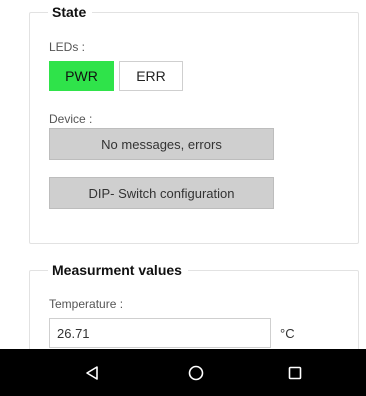 The width and height of the screenshot is (366, 396). I want to click on temperature-label: Temperature :, so click(86, 304).